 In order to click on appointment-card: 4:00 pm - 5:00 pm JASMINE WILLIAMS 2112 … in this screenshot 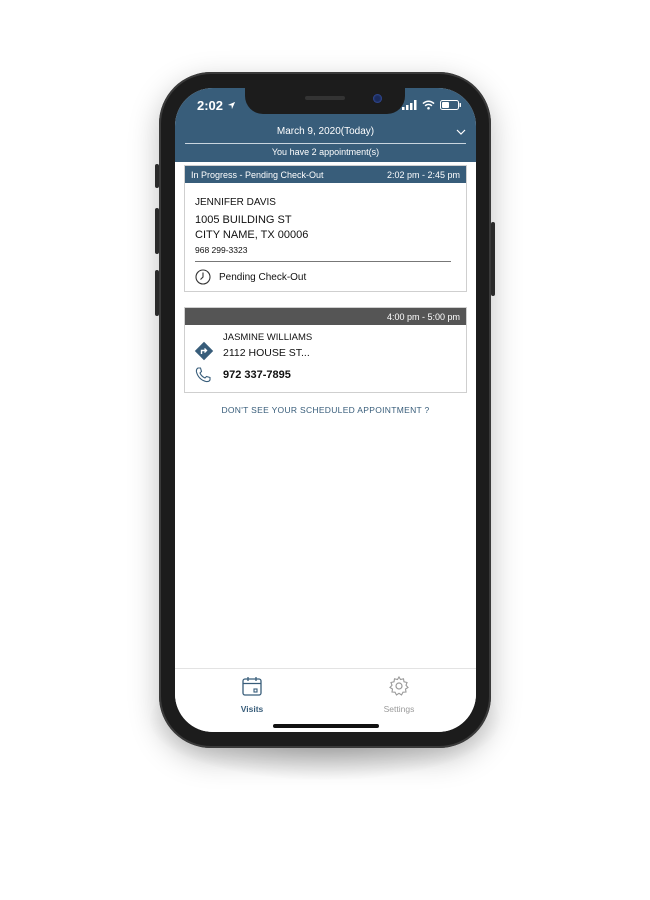, I will do `click(325, 350)`.